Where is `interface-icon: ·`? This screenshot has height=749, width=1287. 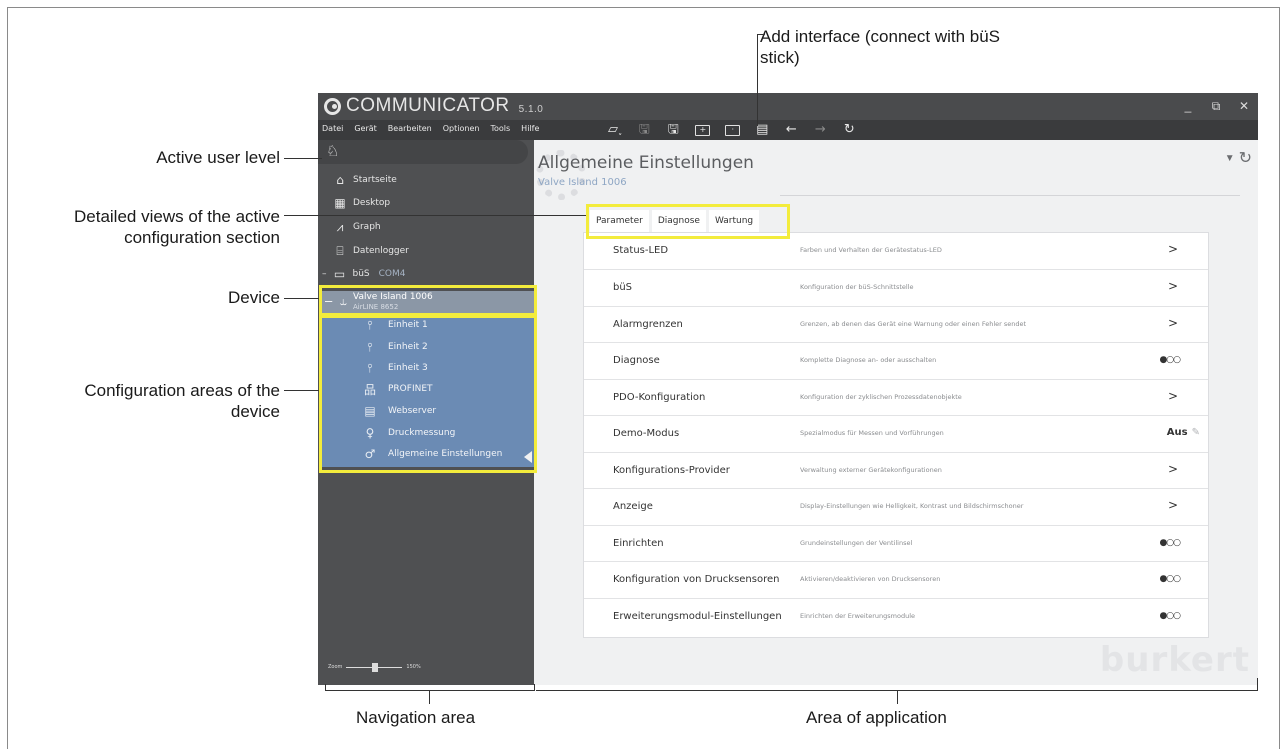
interface-icon: · is located at coordinates (733, 130).